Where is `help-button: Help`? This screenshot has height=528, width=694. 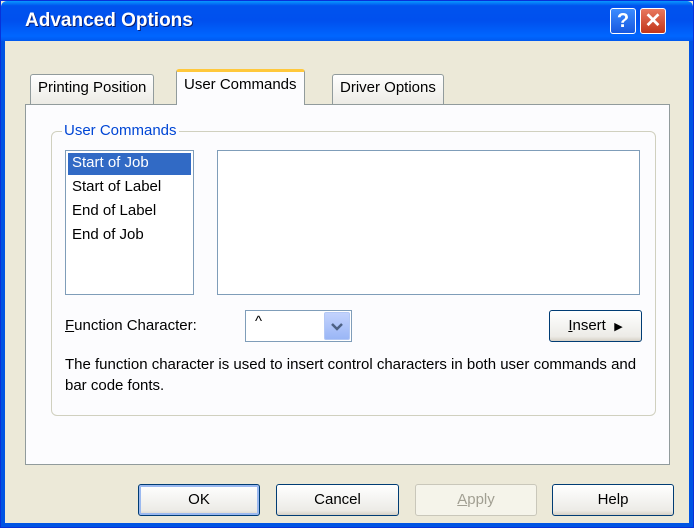
help-button: Help is located at coordinates (613, 500).